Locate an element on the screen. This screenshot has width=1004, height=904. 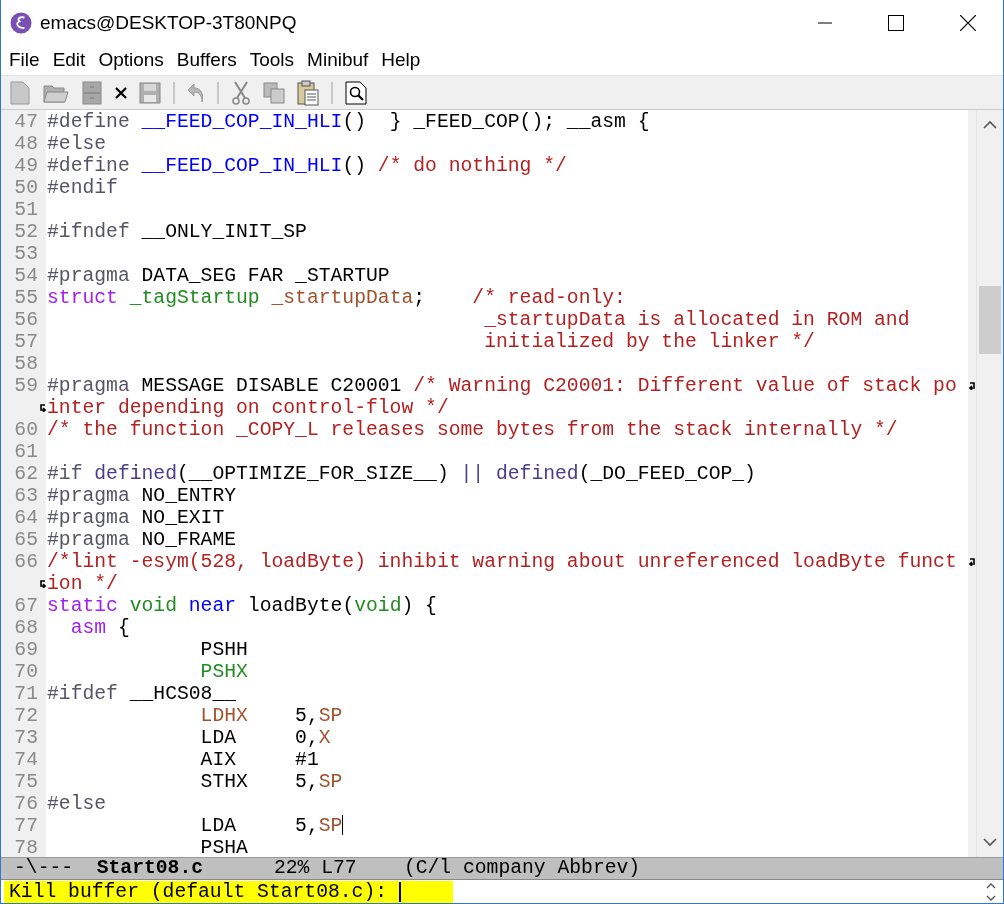
line-number: 71 is located at coordinates (26, 694).